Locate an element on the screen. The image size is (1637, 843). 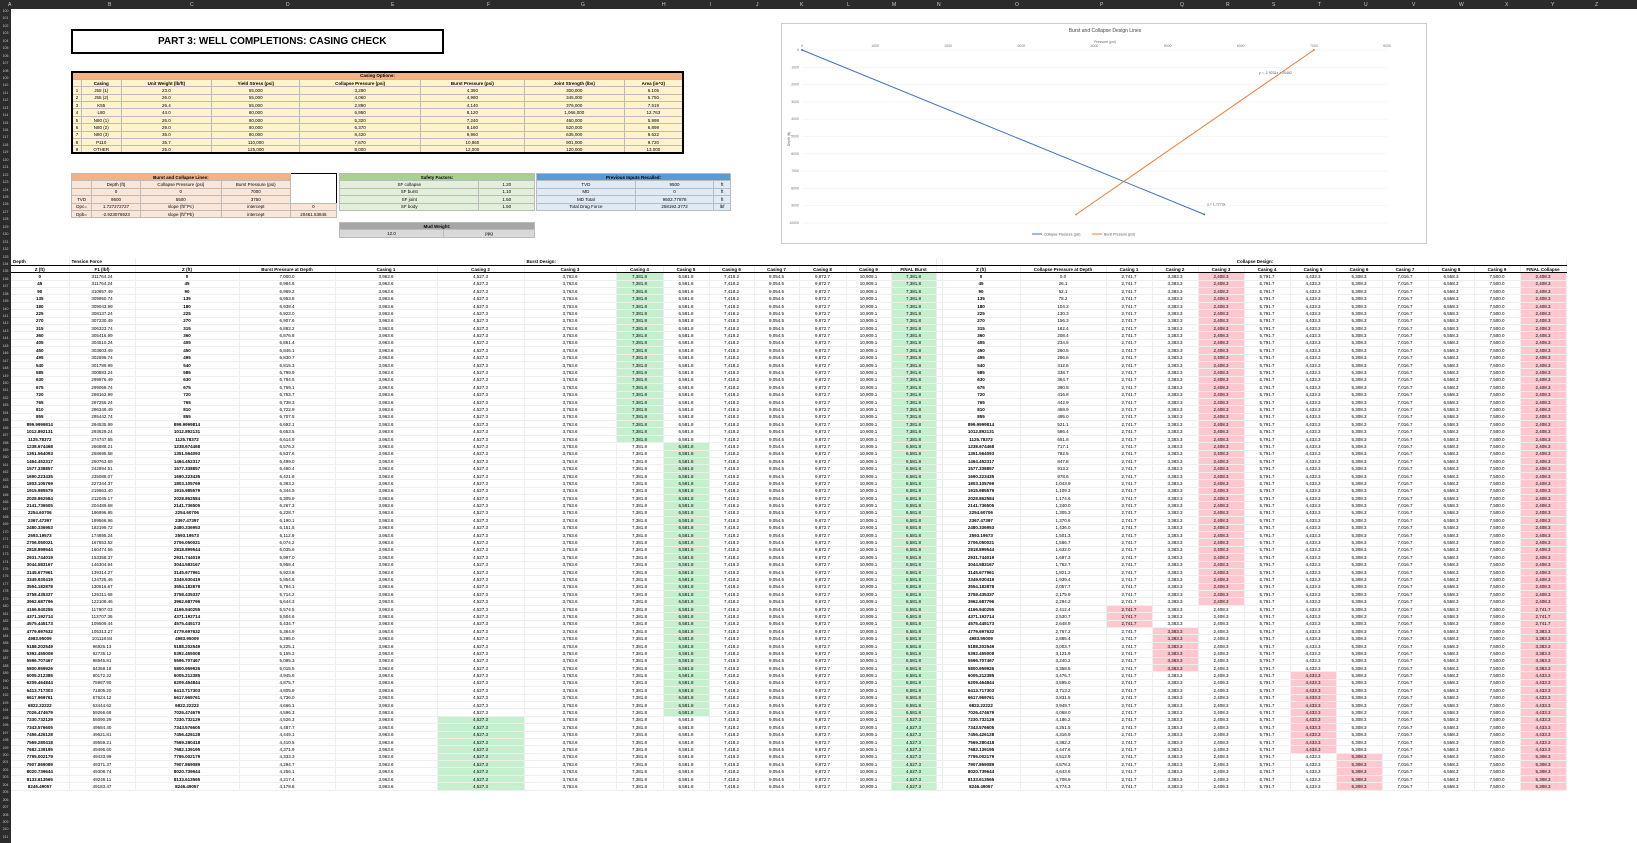
grid-cell: 6617.969761 is located at coordinates (981, 698).